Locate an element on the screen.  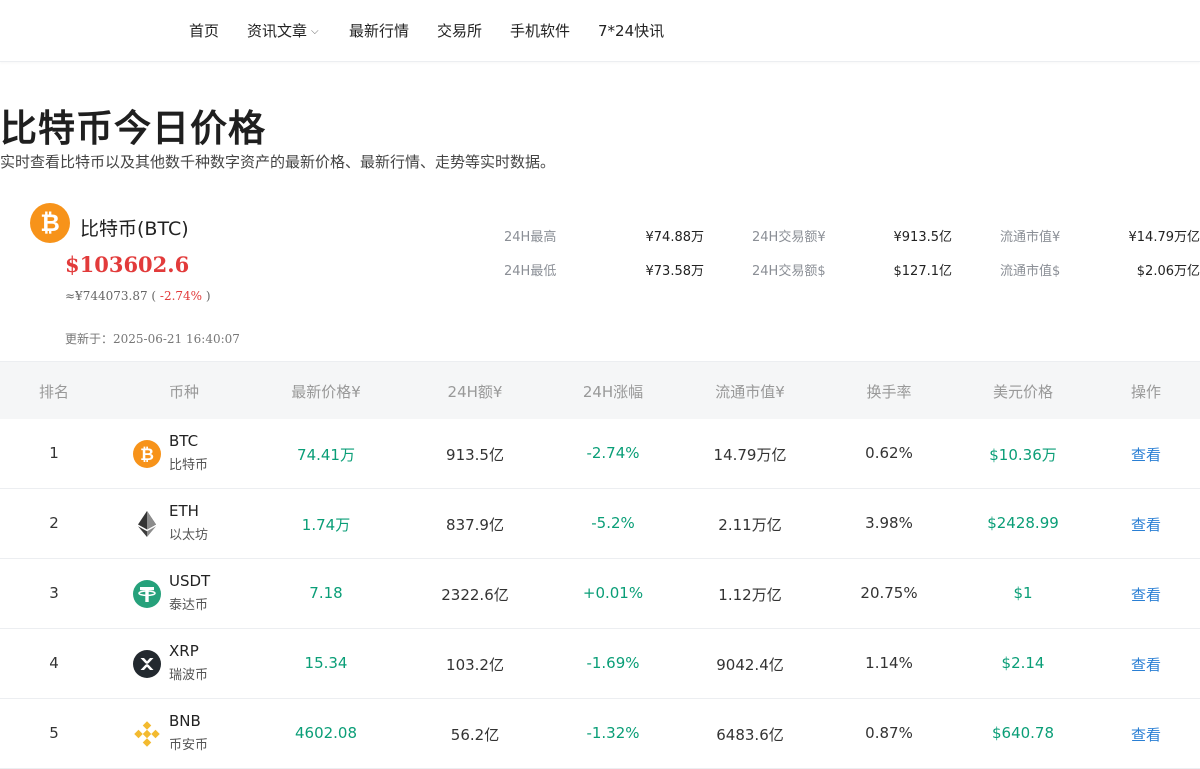
updated-timestamp: 更新于：2025-06-21 16:40:07 is located at coordinates (152, 338).